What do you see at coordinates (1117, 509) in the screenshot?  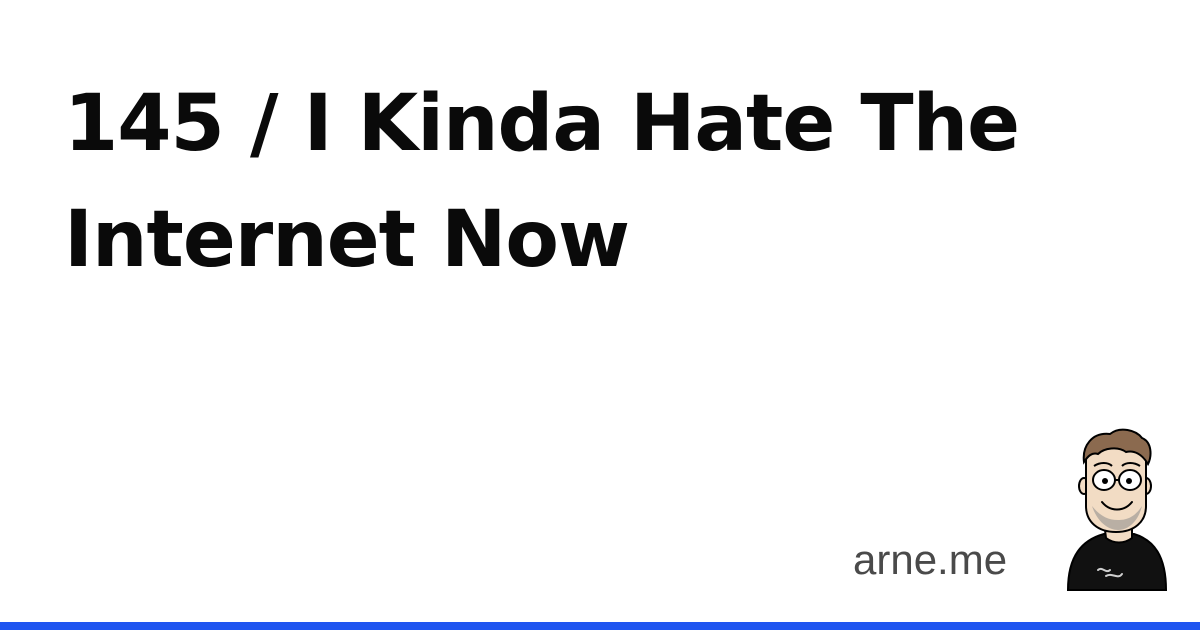 I see `cartoon-avatar-icon` at bounding box center [1117, 509].